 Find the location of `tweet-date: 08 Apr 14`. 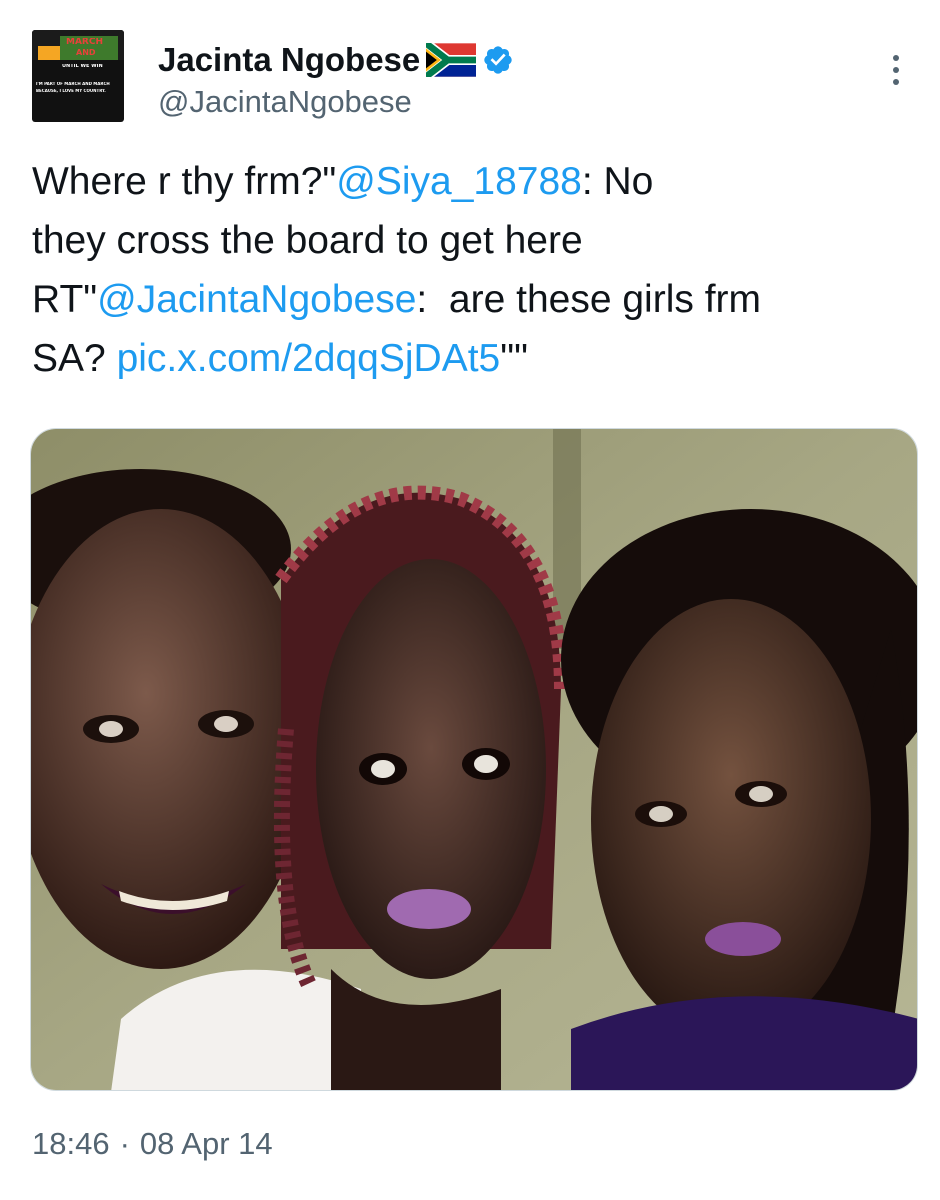

tweet-date: 08 Apr 14 is located at coordinates (206, 1144).